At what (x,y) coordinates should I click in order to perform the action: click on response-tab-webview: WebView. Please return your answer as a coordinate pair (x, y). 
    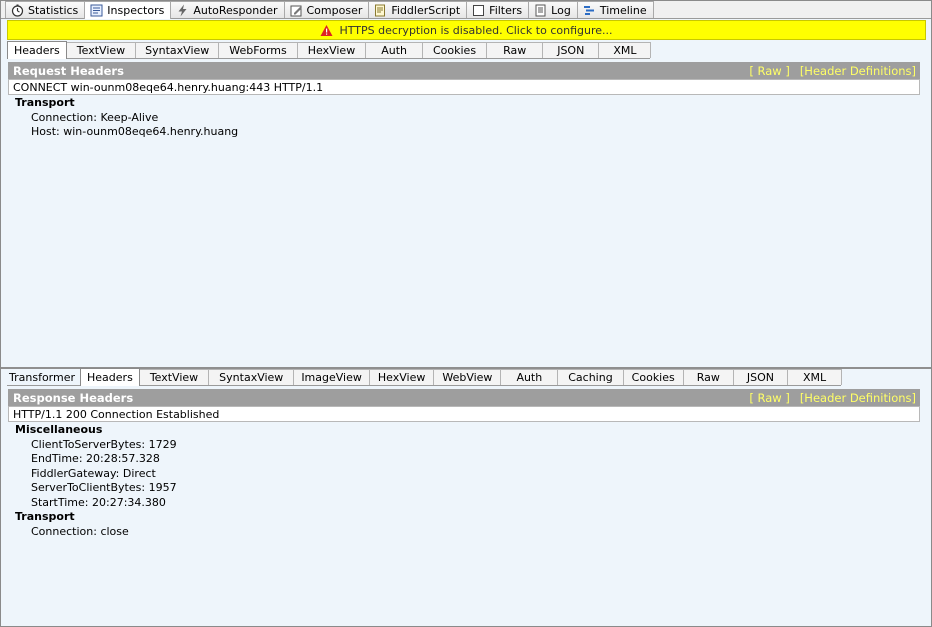
    Looking at the image, I should click on (467, 377).